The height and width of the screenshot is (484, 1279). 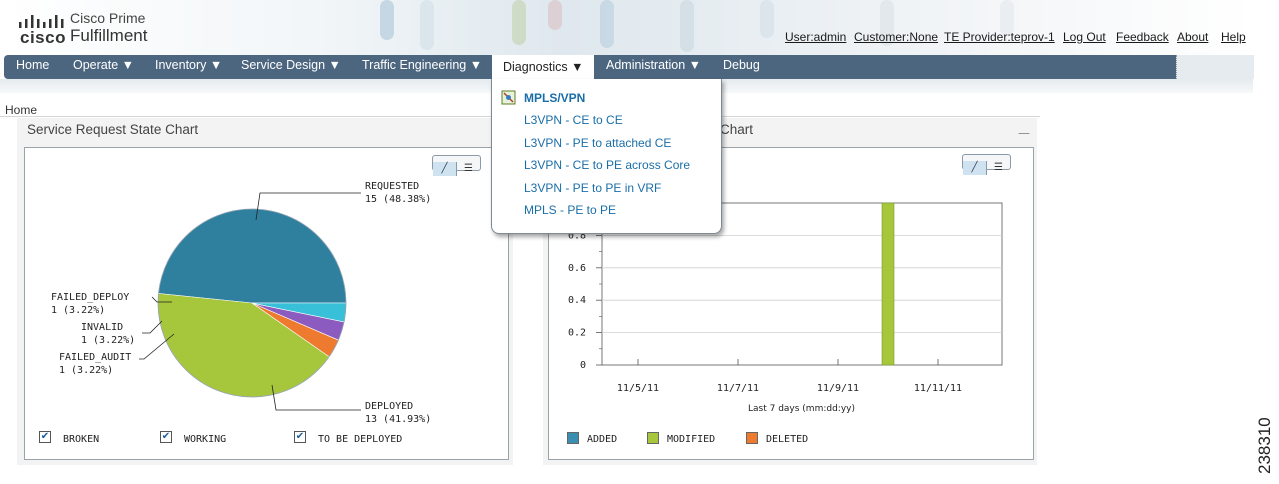 I want to click on y-tick-label: 0.4, so click(x=577, y=300).